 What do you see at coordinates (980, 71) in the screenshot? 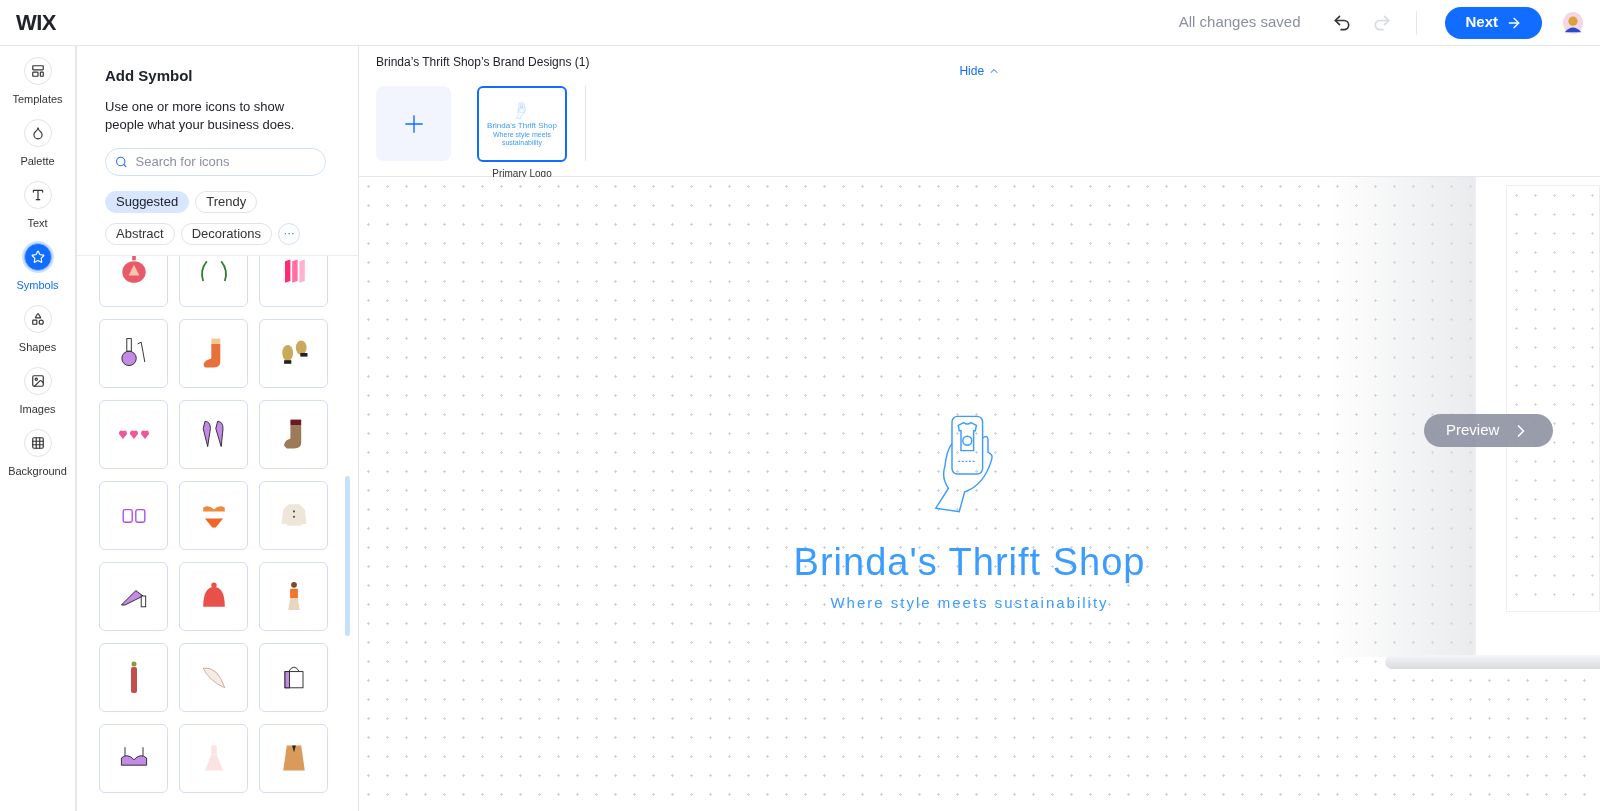
I see `hide-link: Hide` at bounding box center [980, 71].